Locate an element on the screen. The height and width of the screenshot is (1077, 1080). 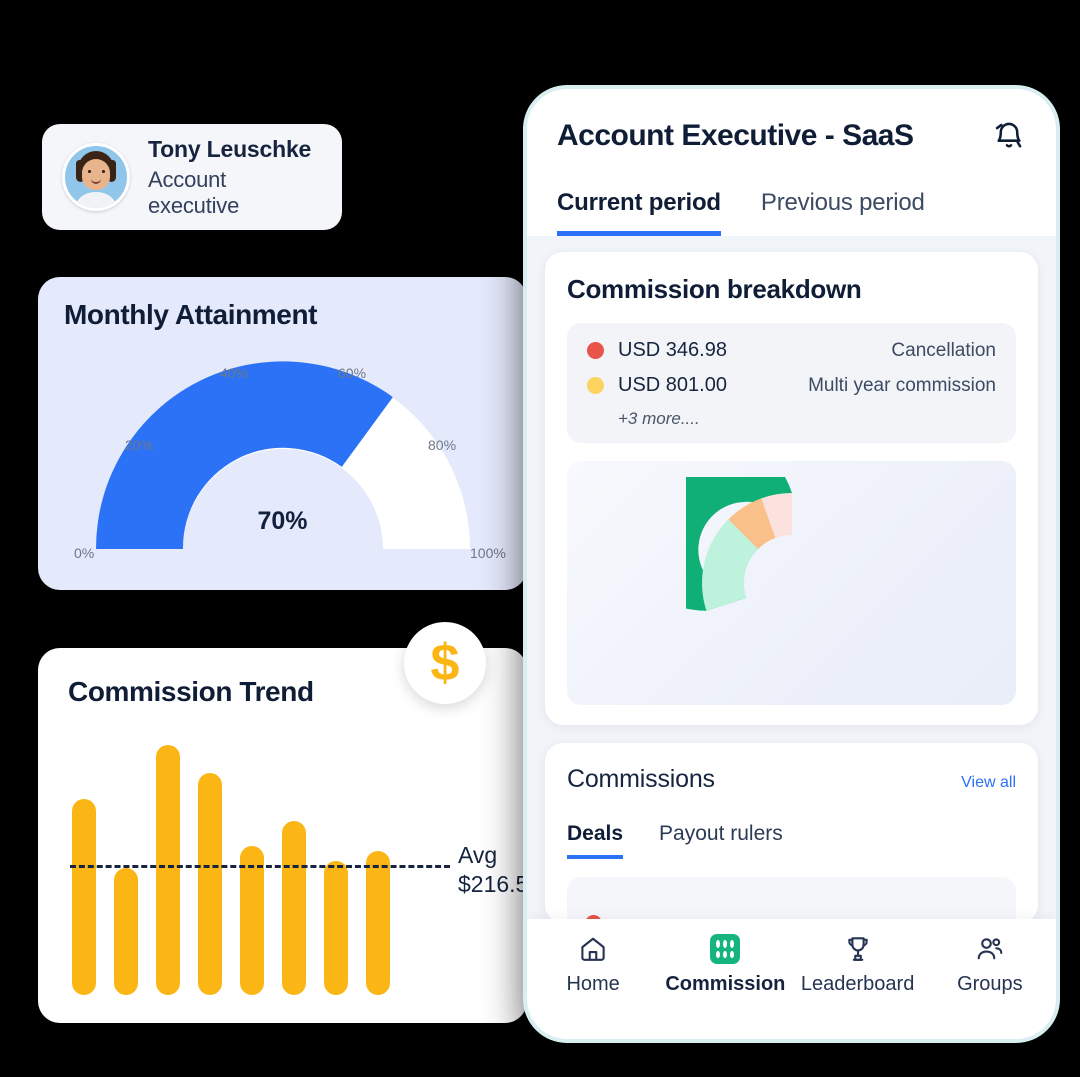
nav-item-home: Home is located at coordinates (593, 964).